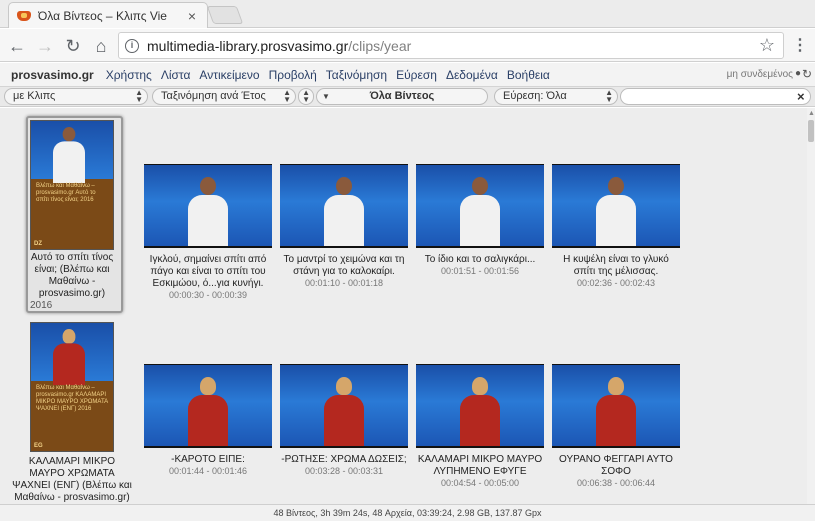 The height and width of the screenshot is (521, 815). I want to click on site-favicon-icon, so click(24, 16).